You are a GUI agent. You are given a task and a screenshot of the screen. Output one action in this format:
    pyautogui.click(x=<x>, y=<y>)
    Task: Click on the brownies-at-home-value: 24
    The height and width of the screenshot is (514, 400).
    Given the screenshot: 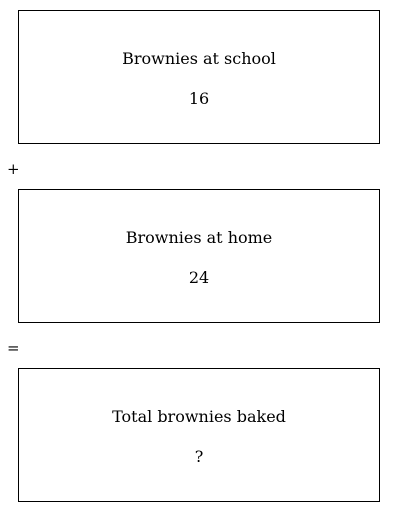 What is the action you would take?
    pyautogui.click(x=199, y=277)
    